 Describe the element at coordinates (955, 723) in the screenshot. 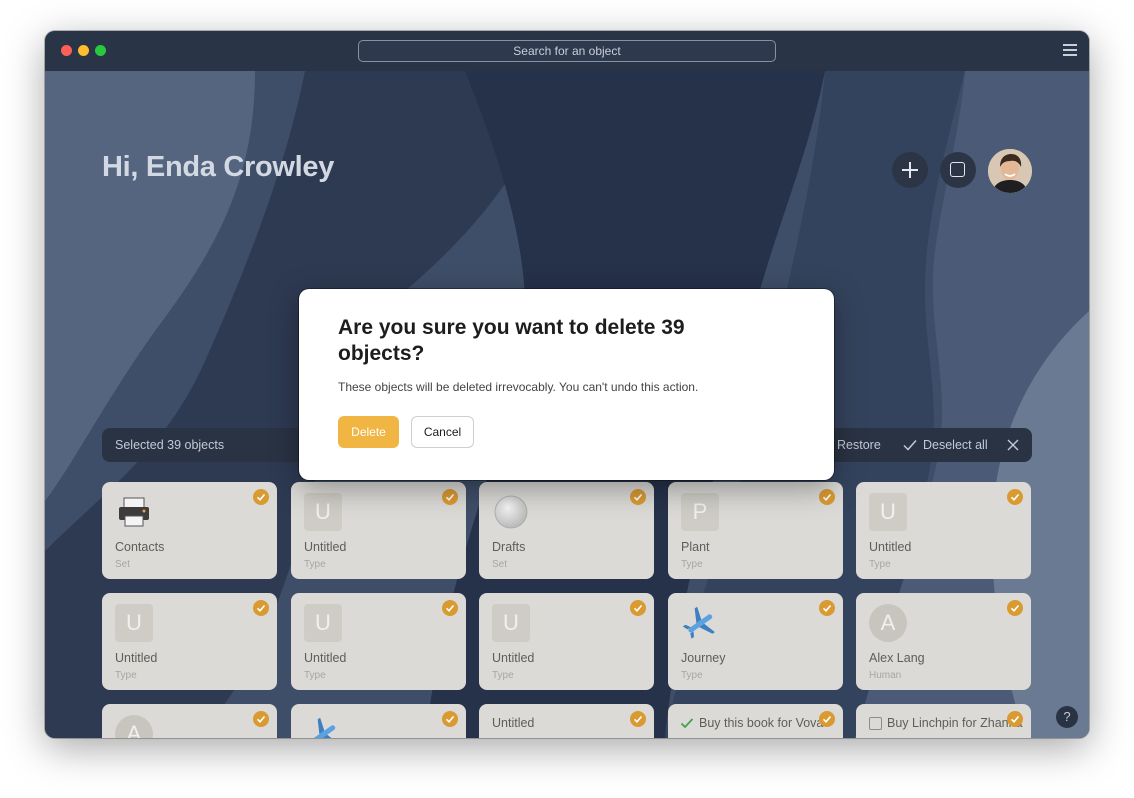

I see `card-title: Buy Linchpin for Zhanna` at that location.